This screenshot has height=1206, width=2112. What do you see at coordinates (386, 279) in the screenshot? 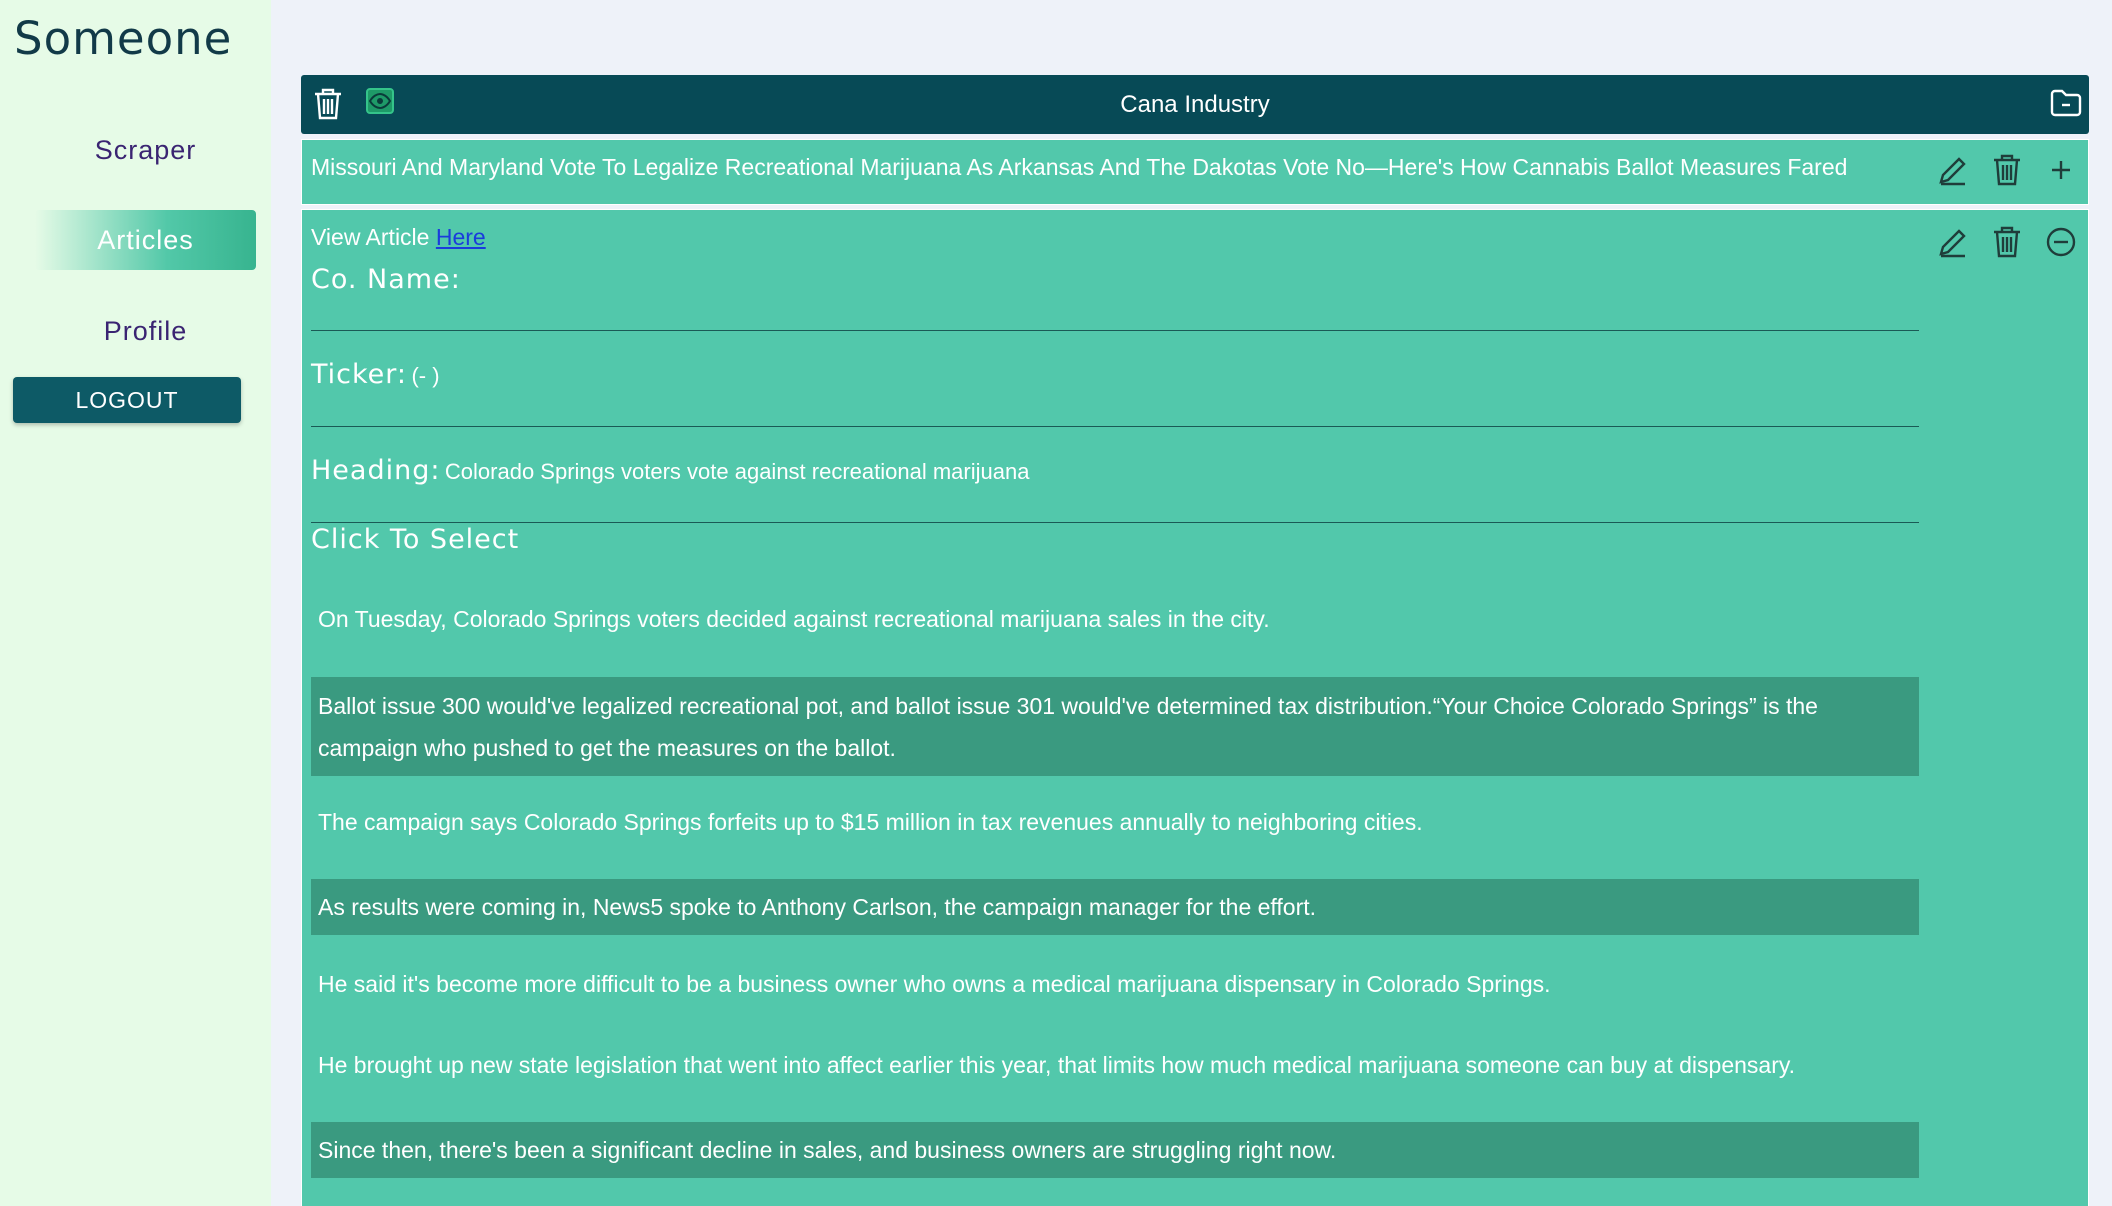
I see `co-name-label: Co. Name:` at bounding box center [386, 279].